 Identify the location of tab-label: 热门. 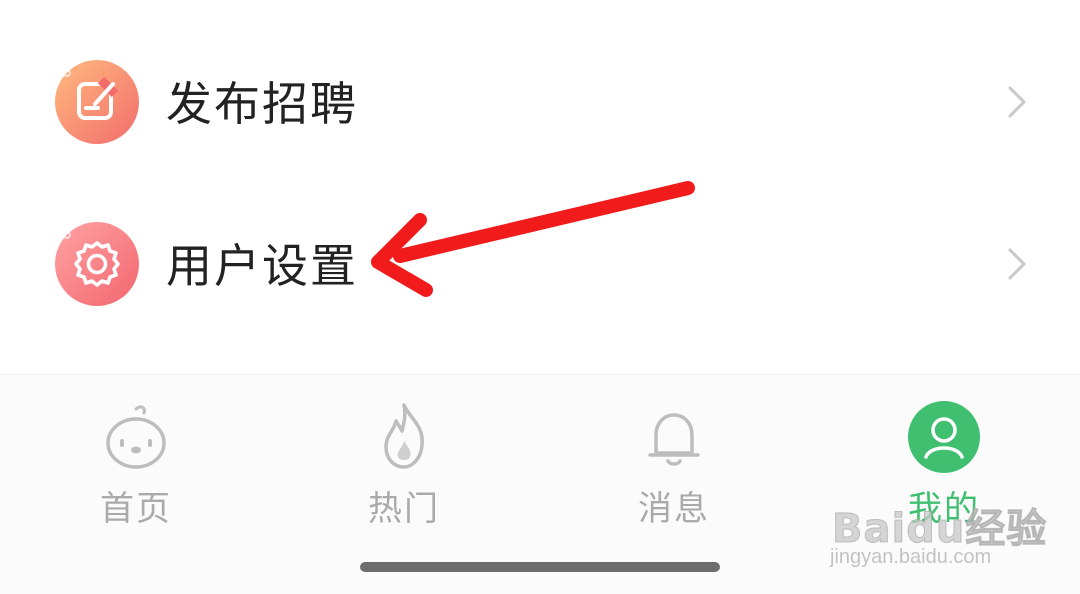
(404, 509).